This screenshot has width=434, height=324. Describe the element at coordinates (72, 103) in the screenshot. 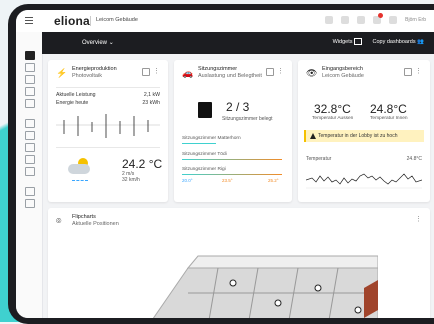

I see `pv-energy-label: Energie heute` at that location.